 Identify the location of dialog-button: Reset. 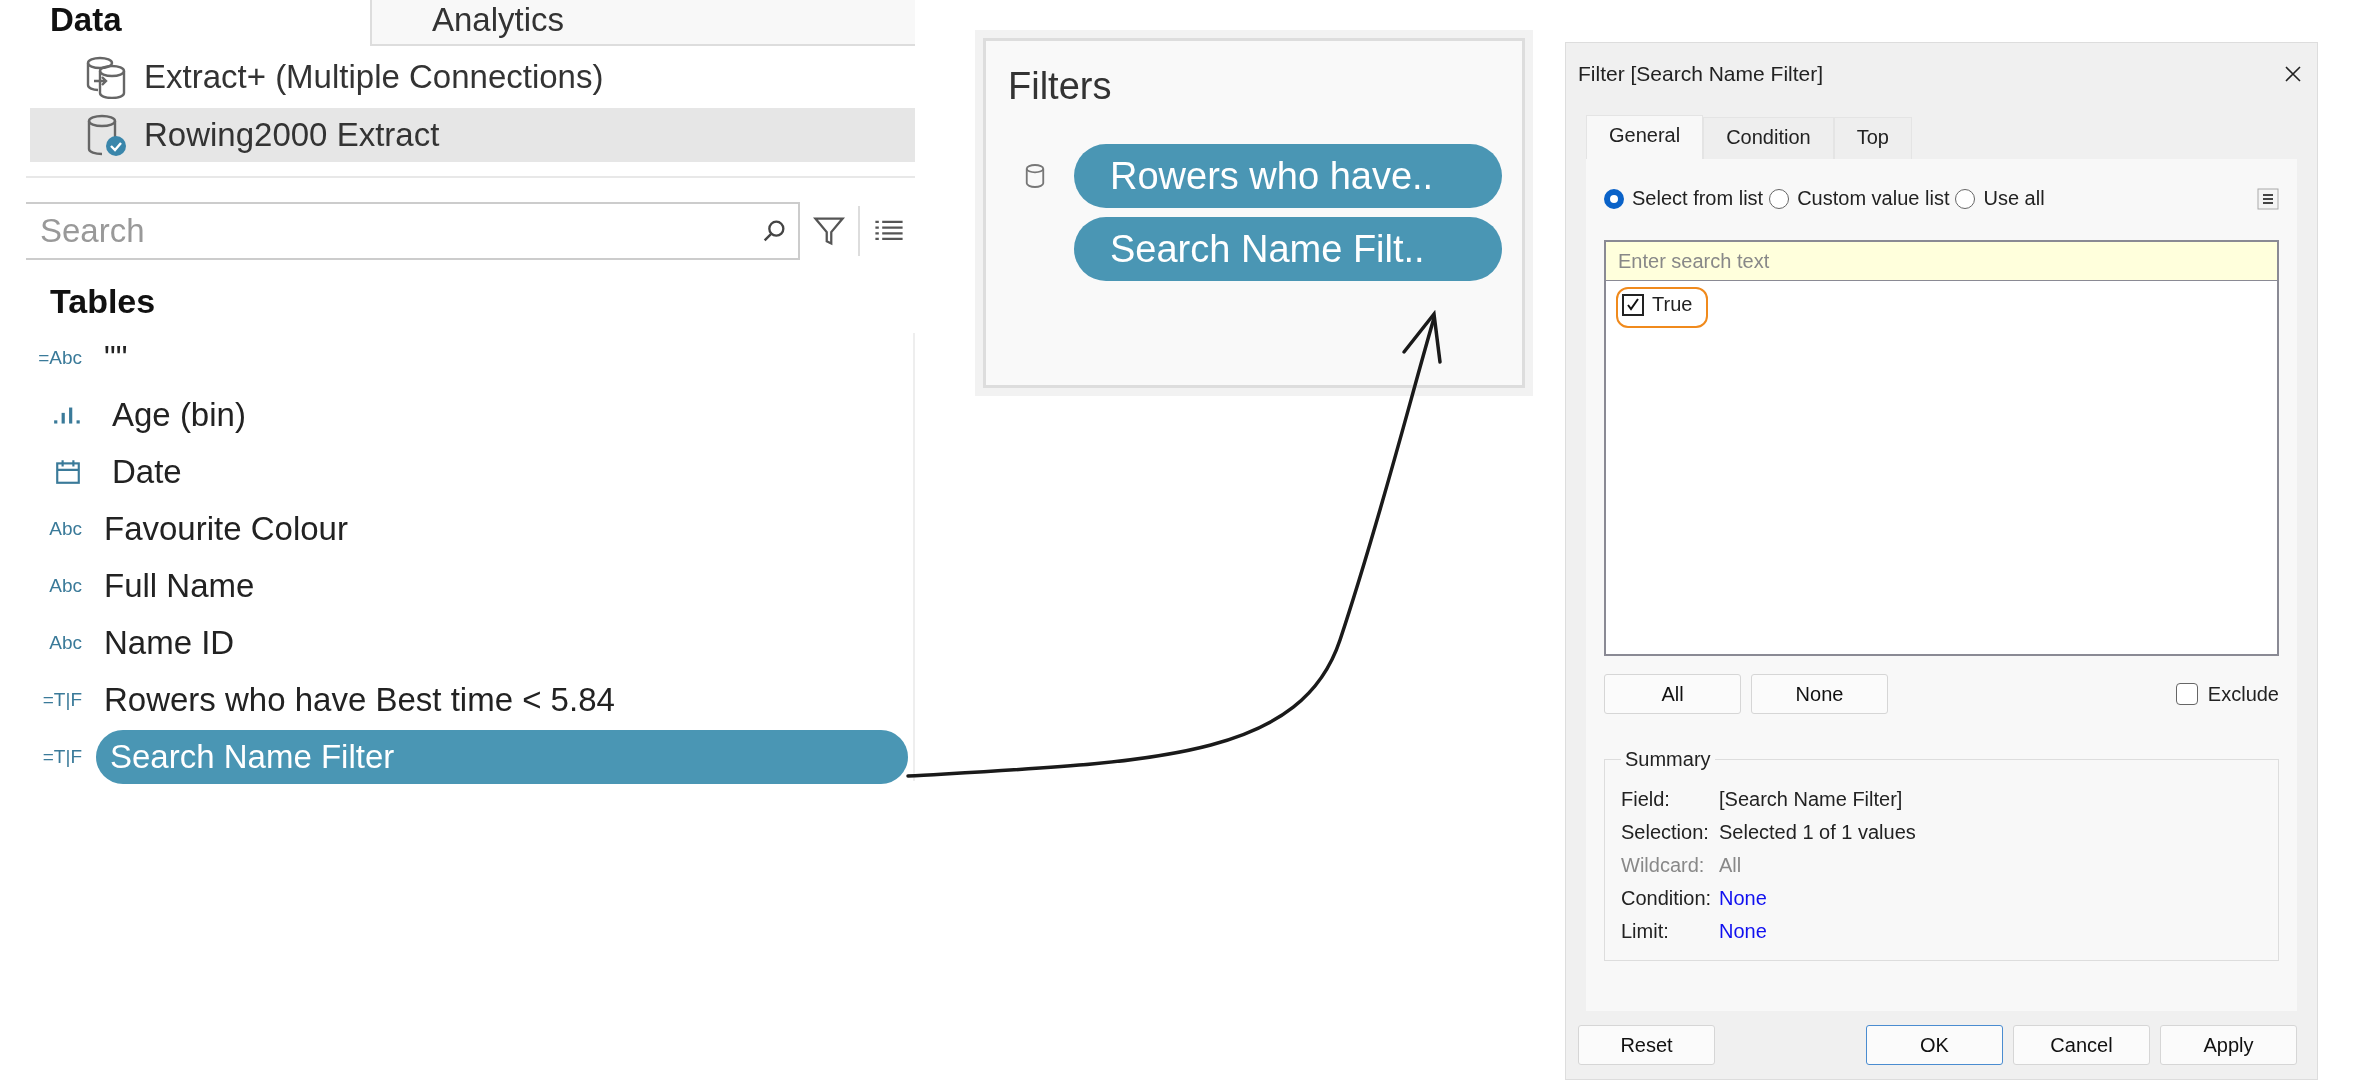
(1646, 1045).